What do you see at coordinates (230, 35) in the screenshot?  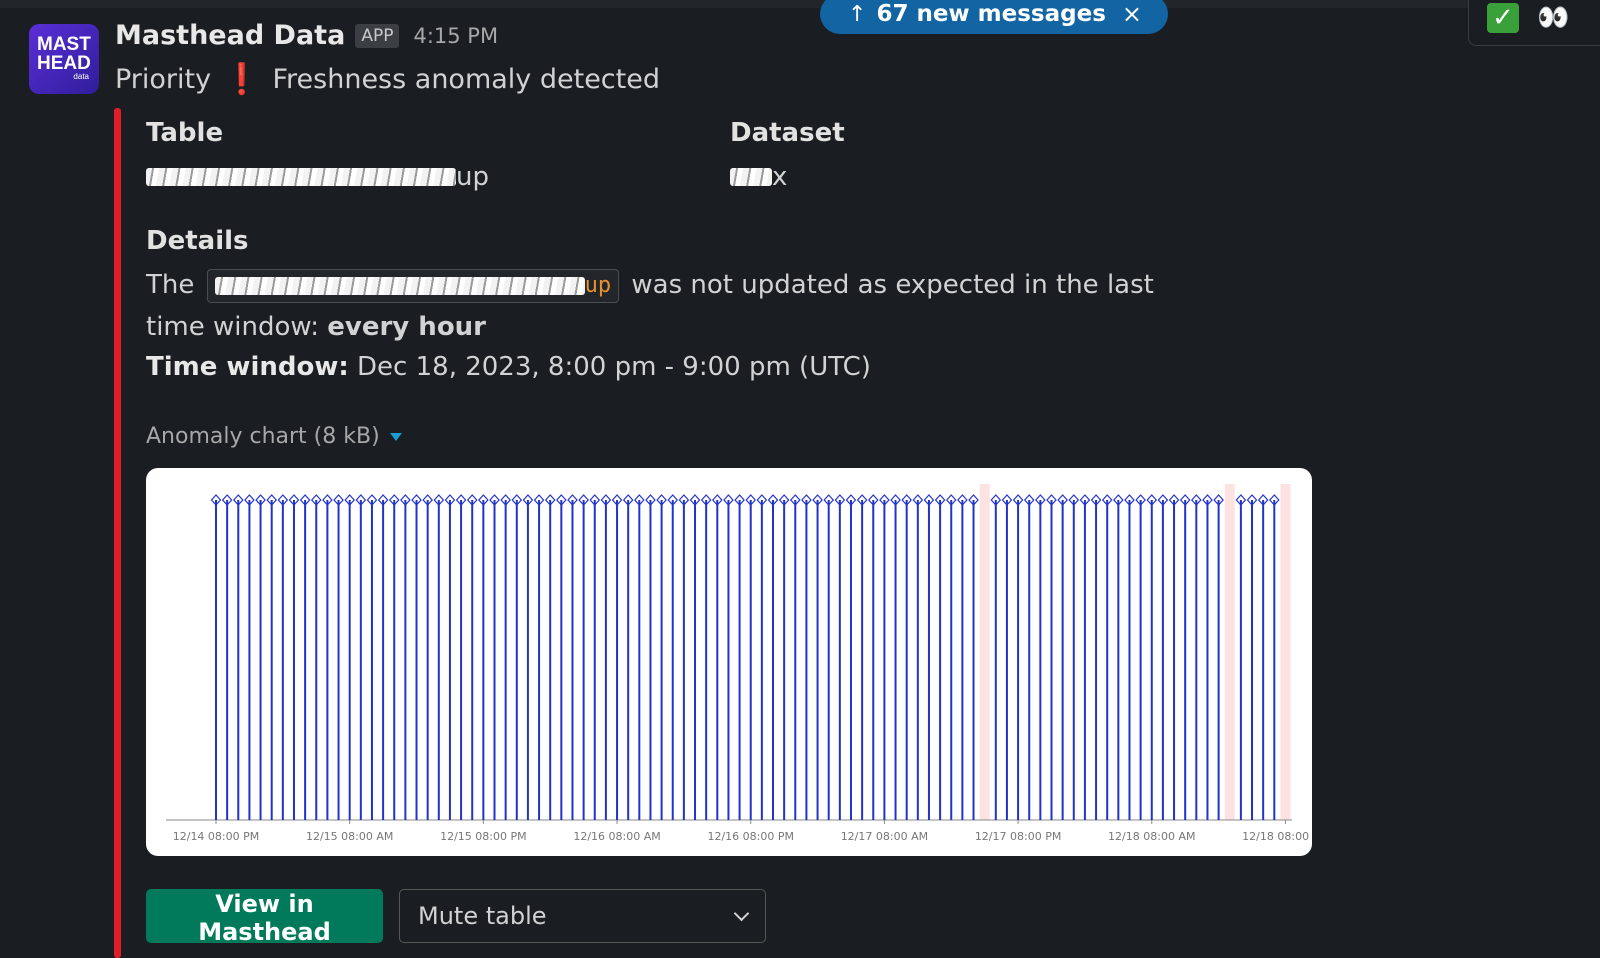 I see `sender-name: Masthead Data` at bounding box center [230, 35].